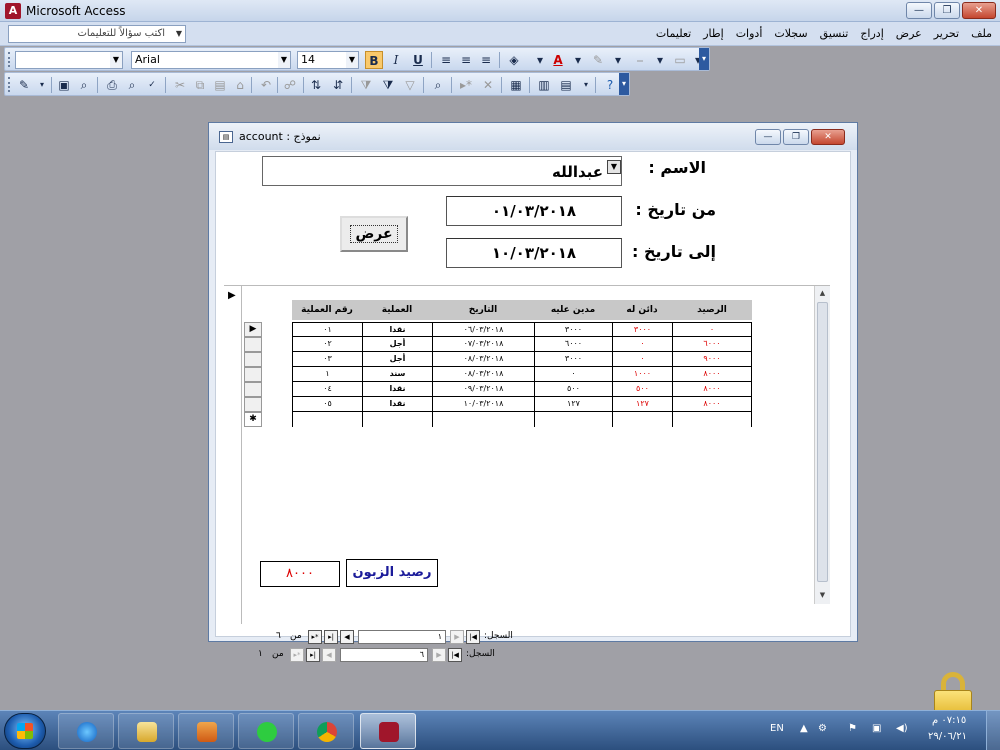 This screenshot has height=750, width=1000. What do you see at coordinates (211, 60) in the screenshot?
I see `font-name-select: Arial ▼` at bounding box center [211, 60].